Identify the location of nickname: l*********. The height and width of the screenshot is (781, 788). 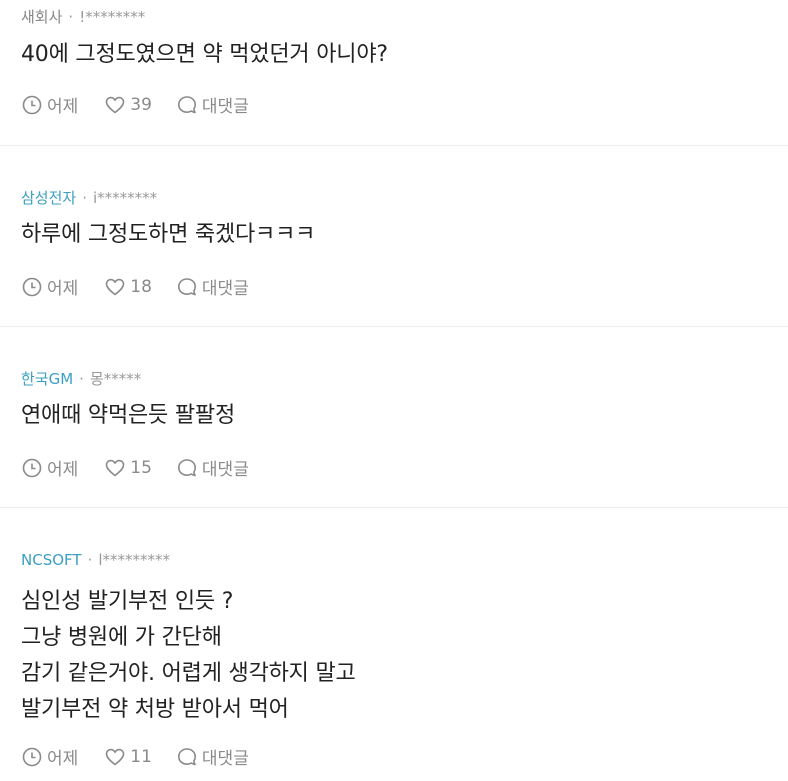
(134, 560).